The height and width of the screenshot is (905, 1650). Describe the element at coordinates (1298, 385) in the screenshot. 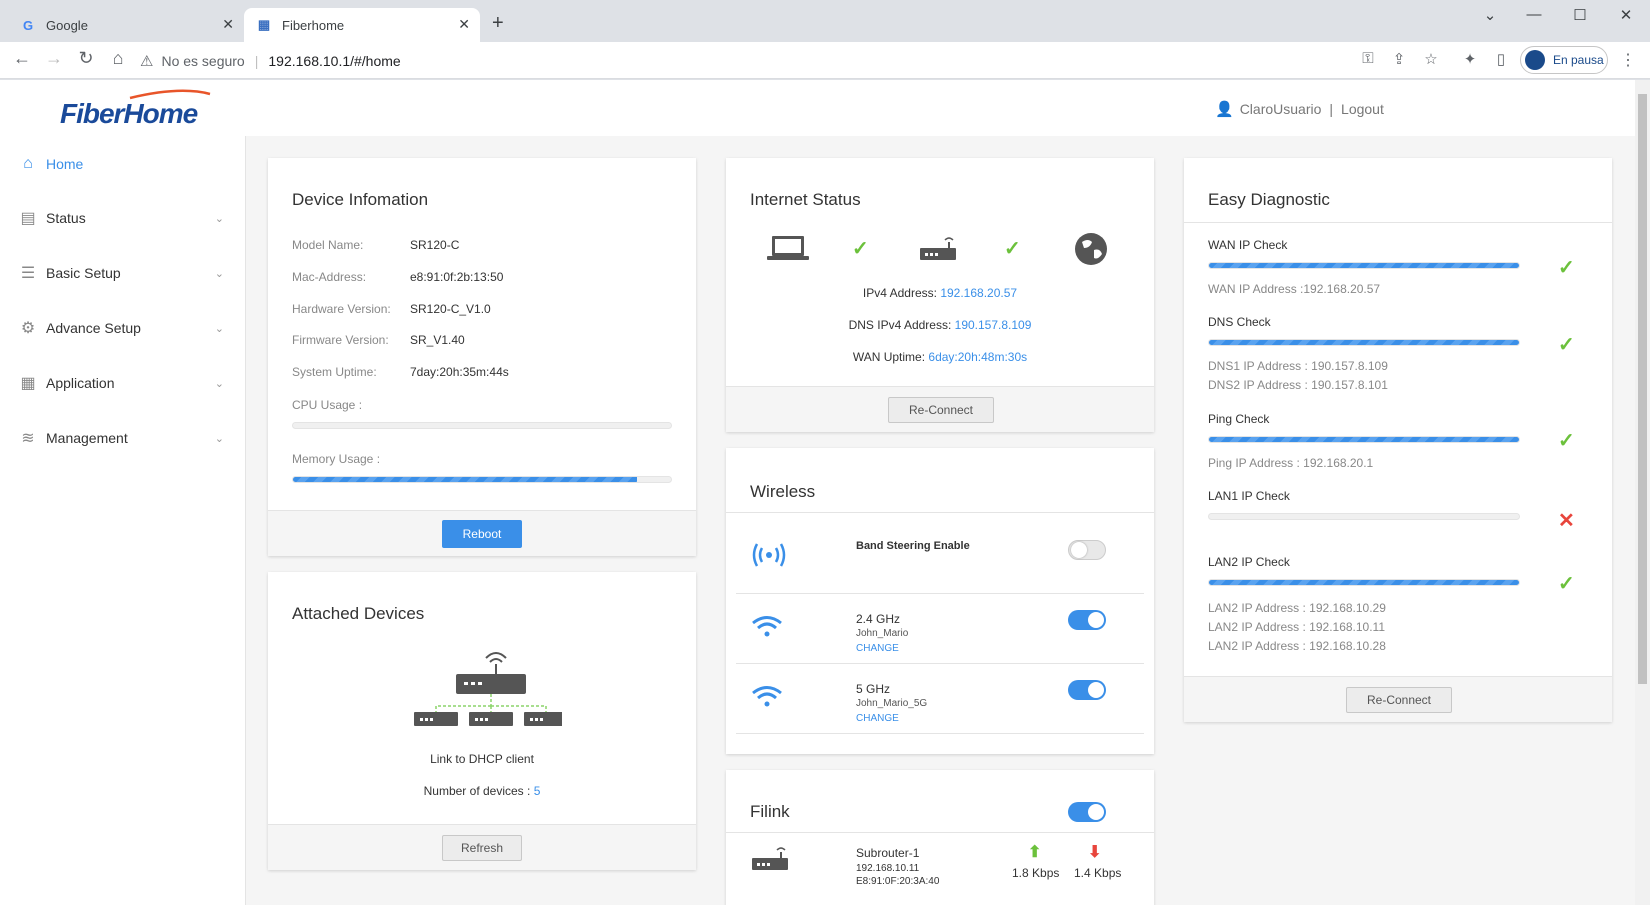

I see `diag-info: DNS2 IP Address : 190.157.8.101` at that location.